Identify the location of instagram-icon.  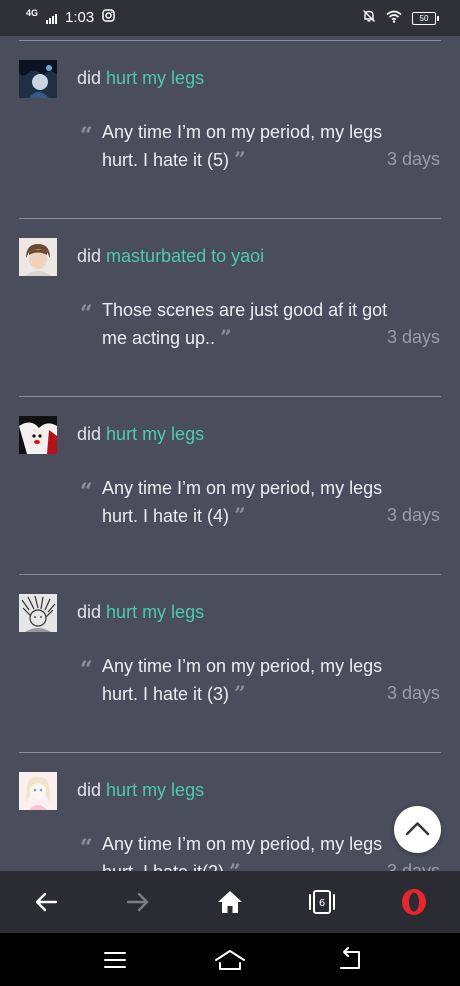
(108, 17).